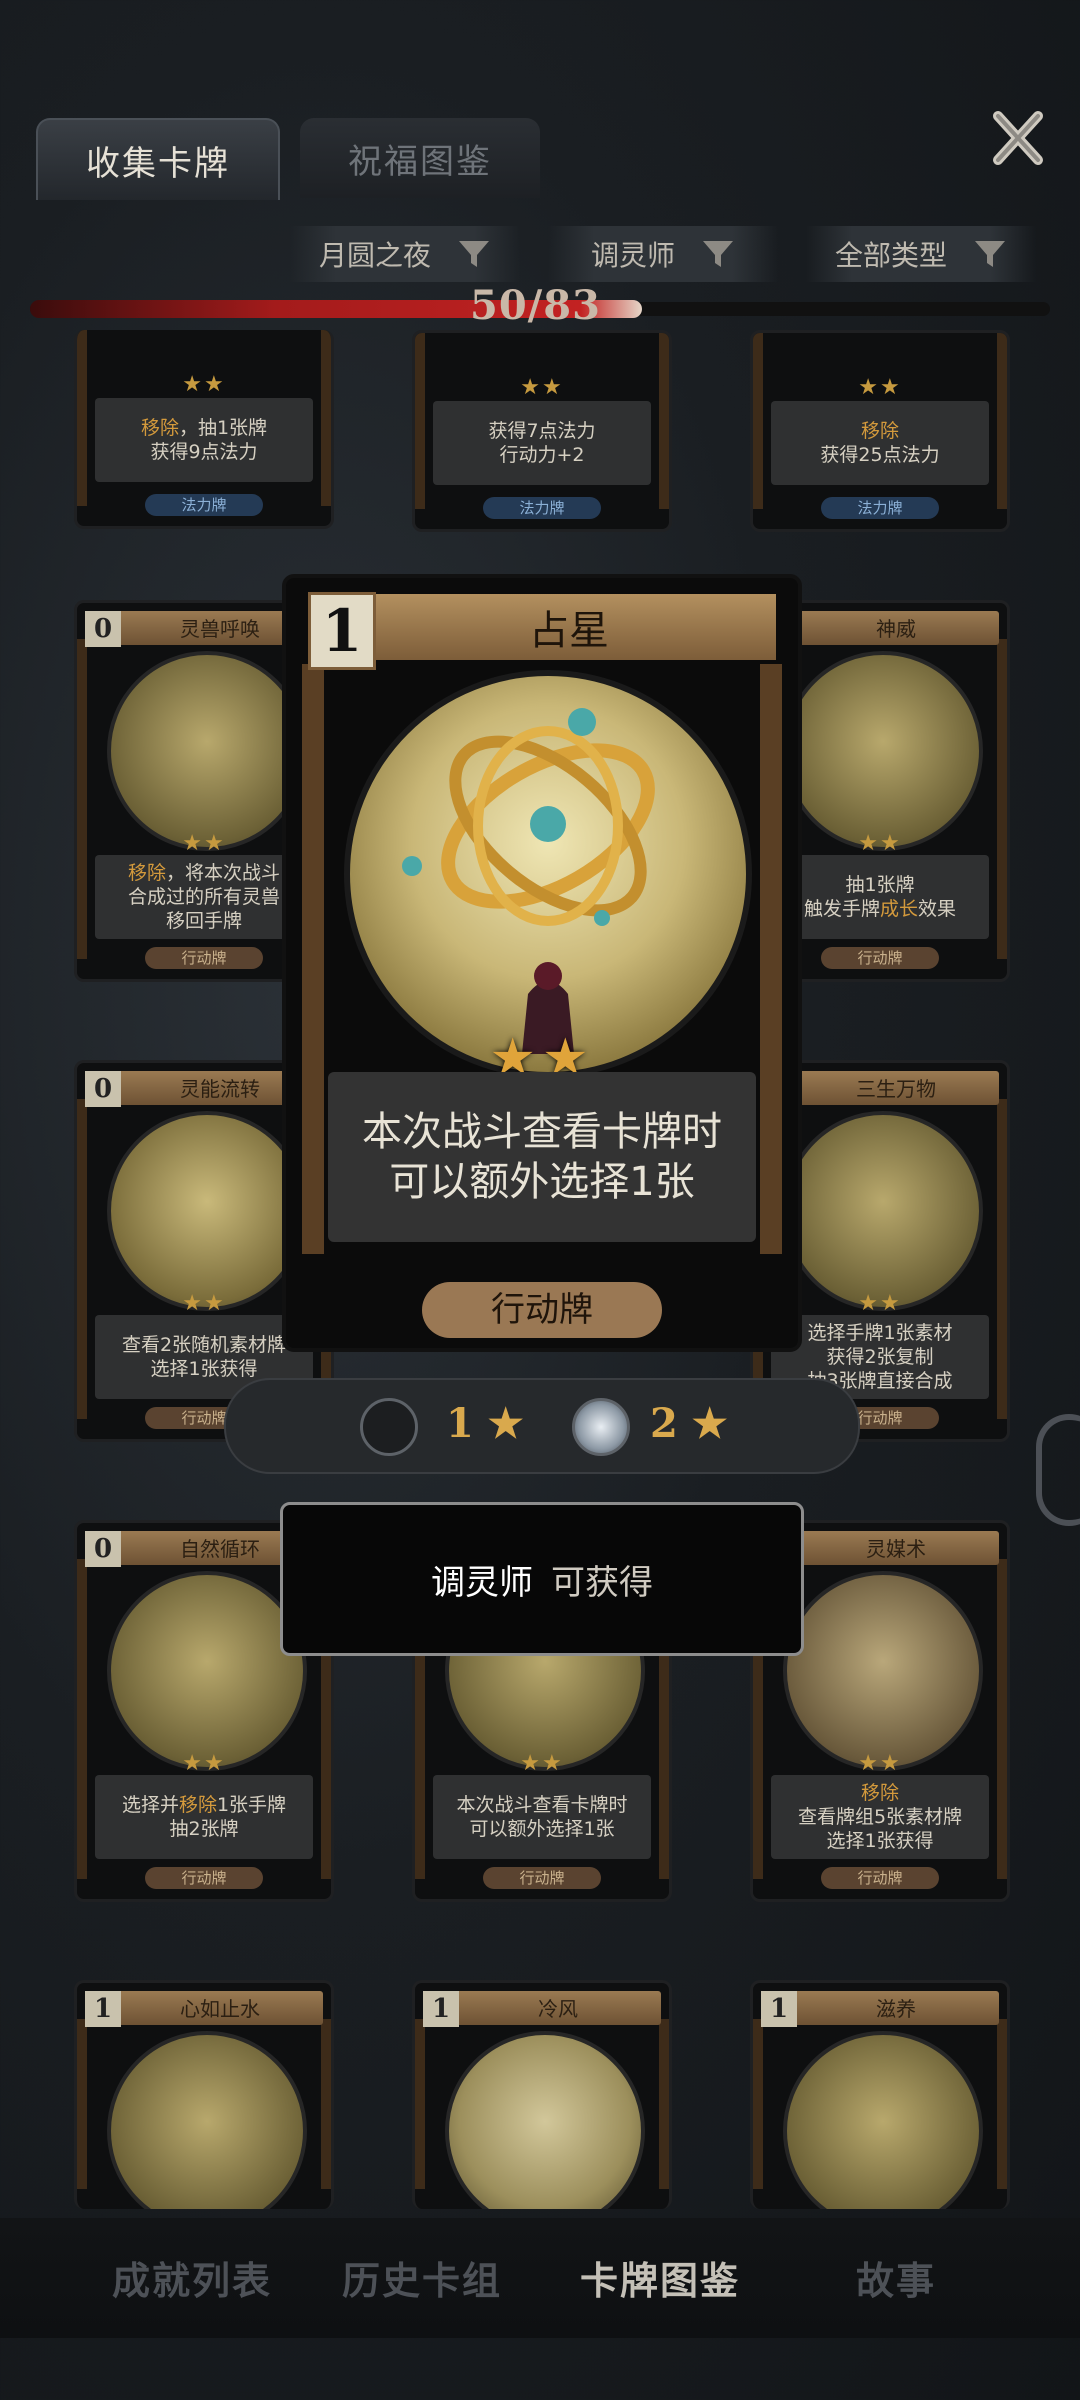 This screenshot has height=2400, width=1080. What do you see at coordinates (542, 2094) in the screenshot?
I see `card: 1 冷风` at bounding box center [542, 2094].